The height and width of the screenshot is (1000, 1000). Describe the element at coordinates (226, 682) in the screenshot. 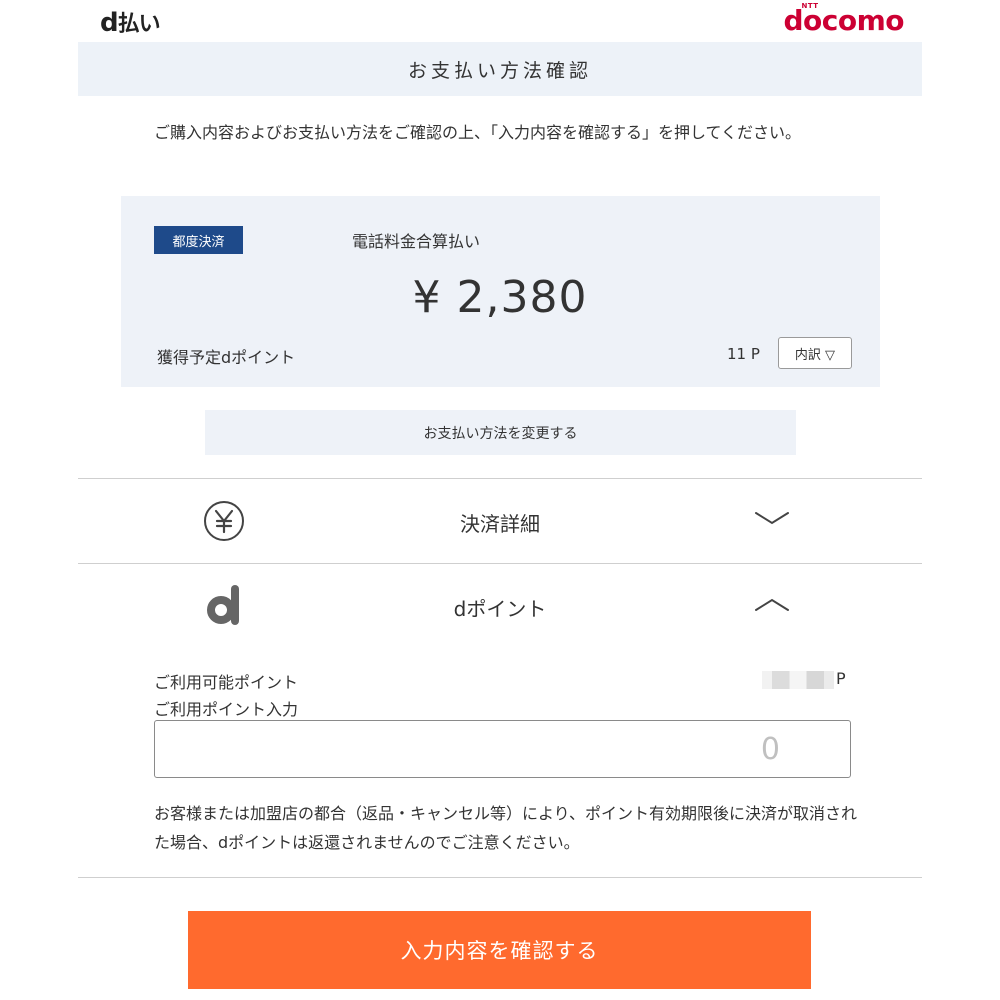

I see `available-points-label: ご利用可能ポイント` at that location.